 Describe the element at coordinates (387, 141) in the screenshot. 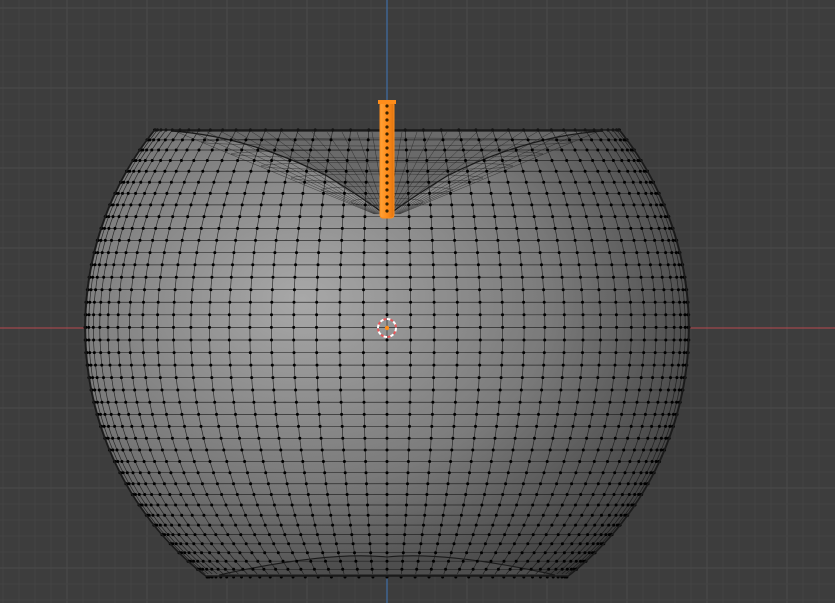

I see `stem-vertex` at that location.